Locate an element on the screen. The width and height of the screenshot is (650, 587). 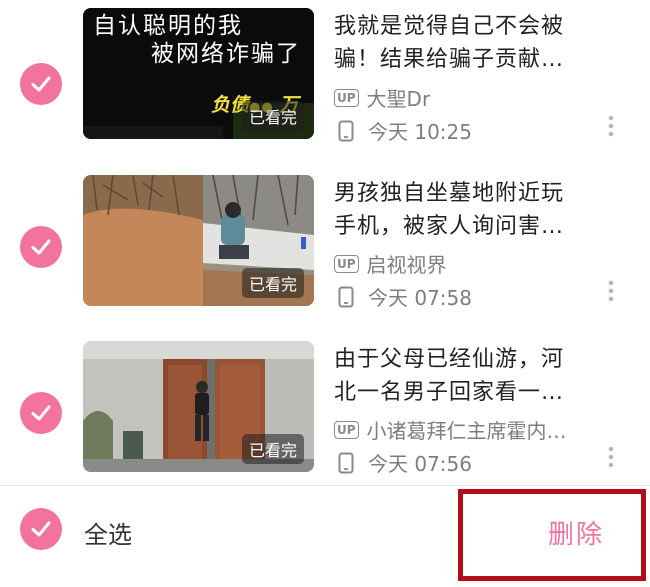
watch-time-row: 今天 07:58 is located at coordinates (403, 296).